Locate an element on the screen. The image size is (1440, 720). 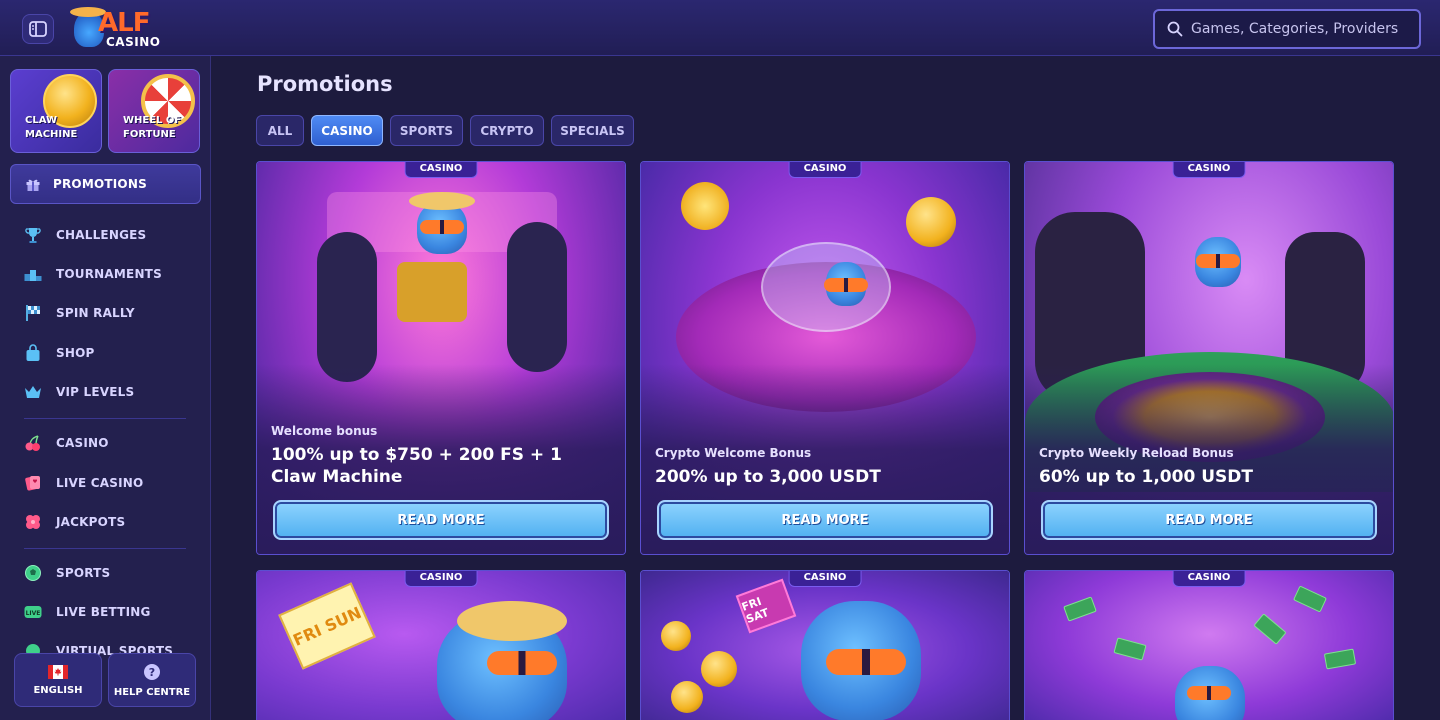
logo-text: ALF is located at coordinates (124, 23).